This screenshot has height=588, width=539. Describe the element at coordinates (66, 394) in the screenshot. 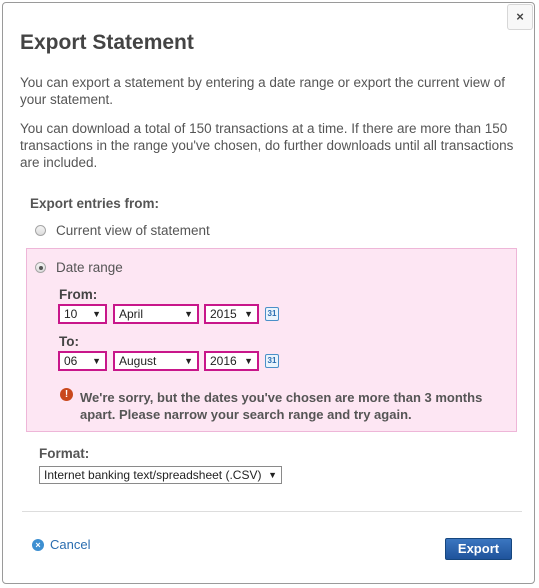

I see `warning-icon: !` at that location.